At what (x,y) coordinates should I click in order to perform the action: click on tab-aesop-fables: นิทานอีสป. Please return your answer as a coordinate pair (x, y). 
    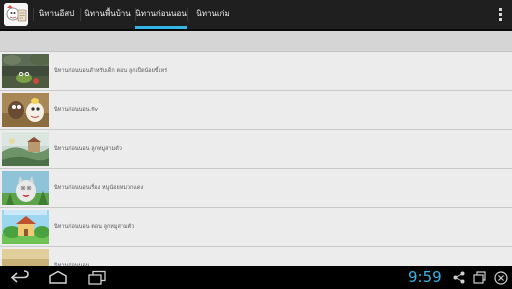
    Looking at the image, I should click on (56, 14).